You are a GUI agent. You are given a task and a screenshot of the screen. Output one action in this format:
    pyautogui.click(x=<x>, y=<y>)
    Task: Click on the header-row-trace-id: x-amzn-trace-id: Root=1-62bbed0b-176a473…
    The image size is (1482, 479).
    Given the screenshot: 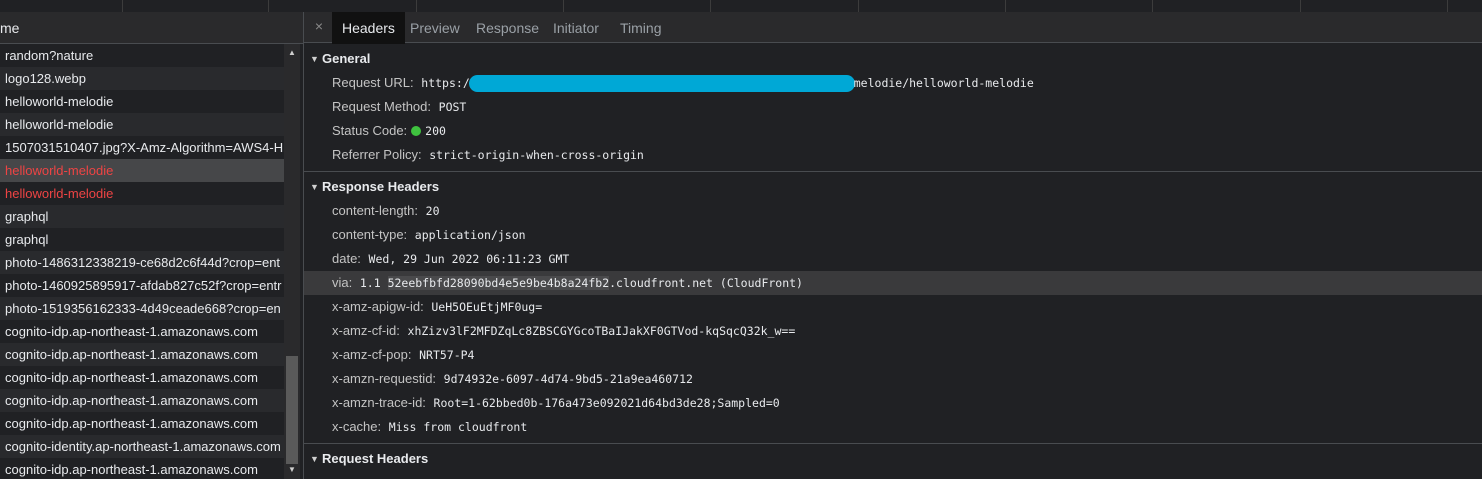 What is the action you would take?
    pyautogui.click(x=893, y=403)
    